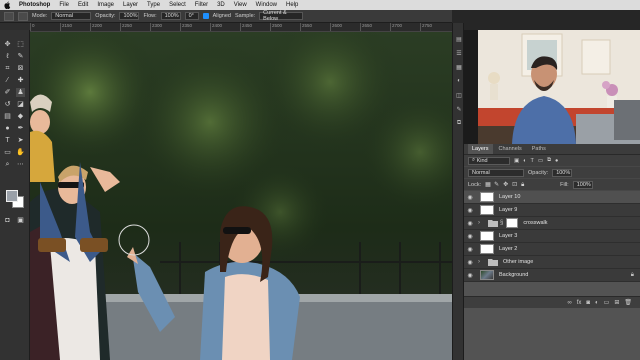 The width and height of the screenshot is (640, 360). What do you see at coordinates (7, 44) in the screenshot?
I see `move-tool-icon: ✥` at bounding box center [7, 44].